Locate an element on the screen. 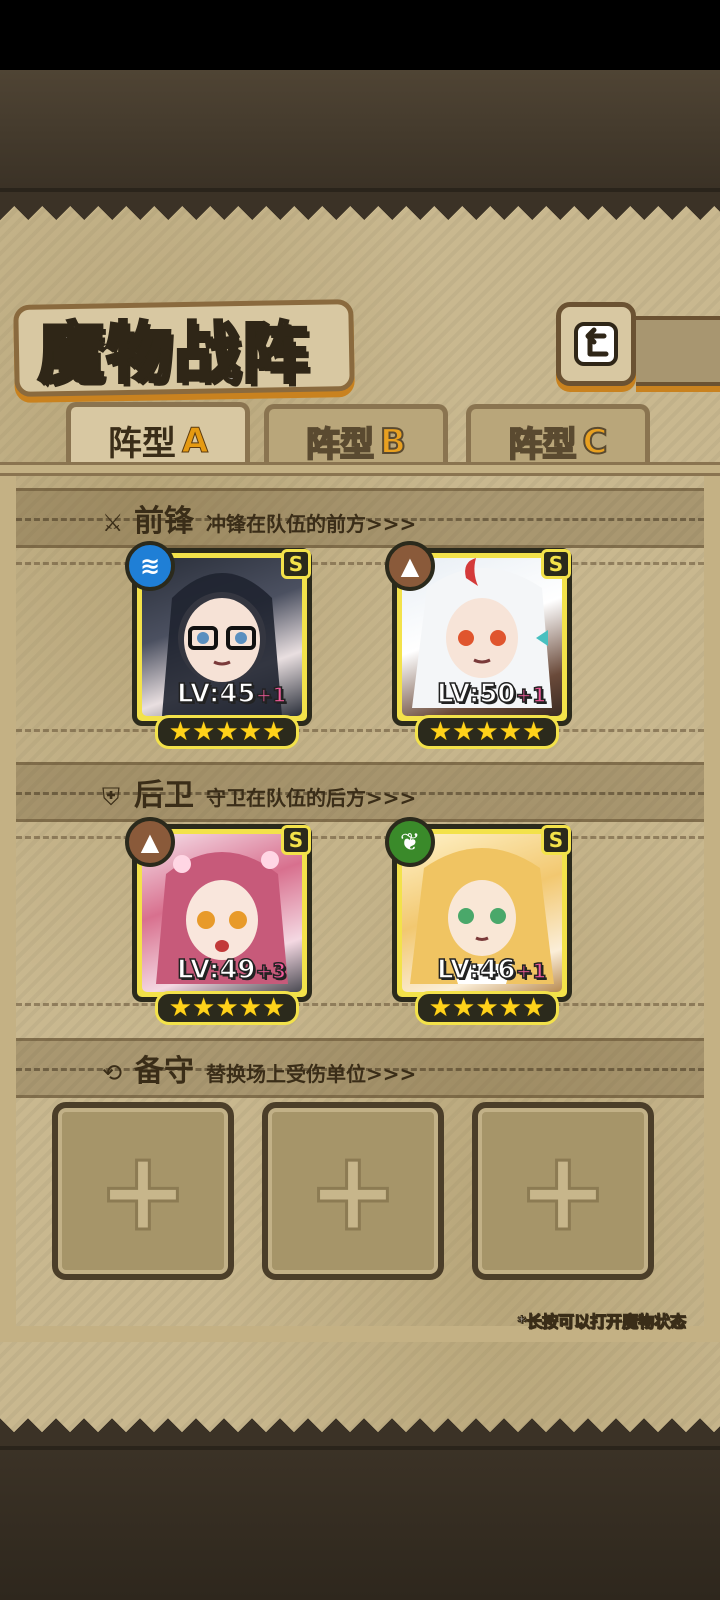 This screenshot has height=1600, width=720. unit-level: LV:50+1 is located at coordinates (491, 694).